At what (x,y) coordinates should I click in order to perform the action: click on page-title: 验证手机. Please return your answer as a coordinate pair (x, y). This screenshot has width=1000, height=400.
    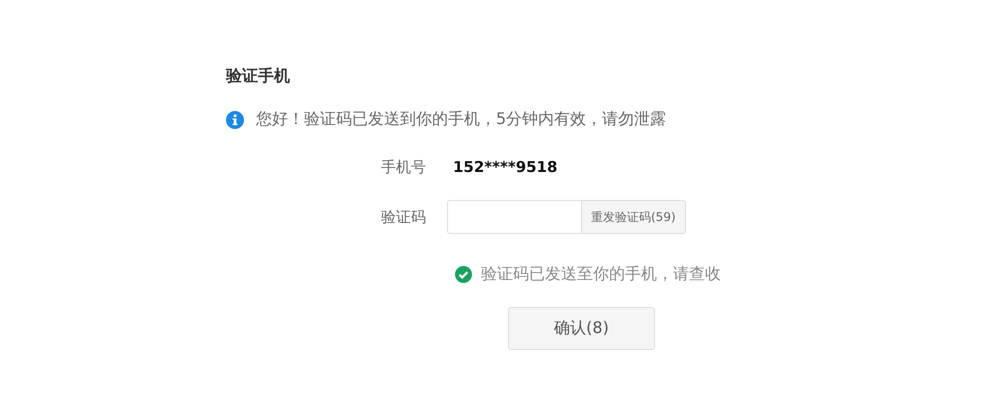
    Looking at the image, I should click on (258, 76).